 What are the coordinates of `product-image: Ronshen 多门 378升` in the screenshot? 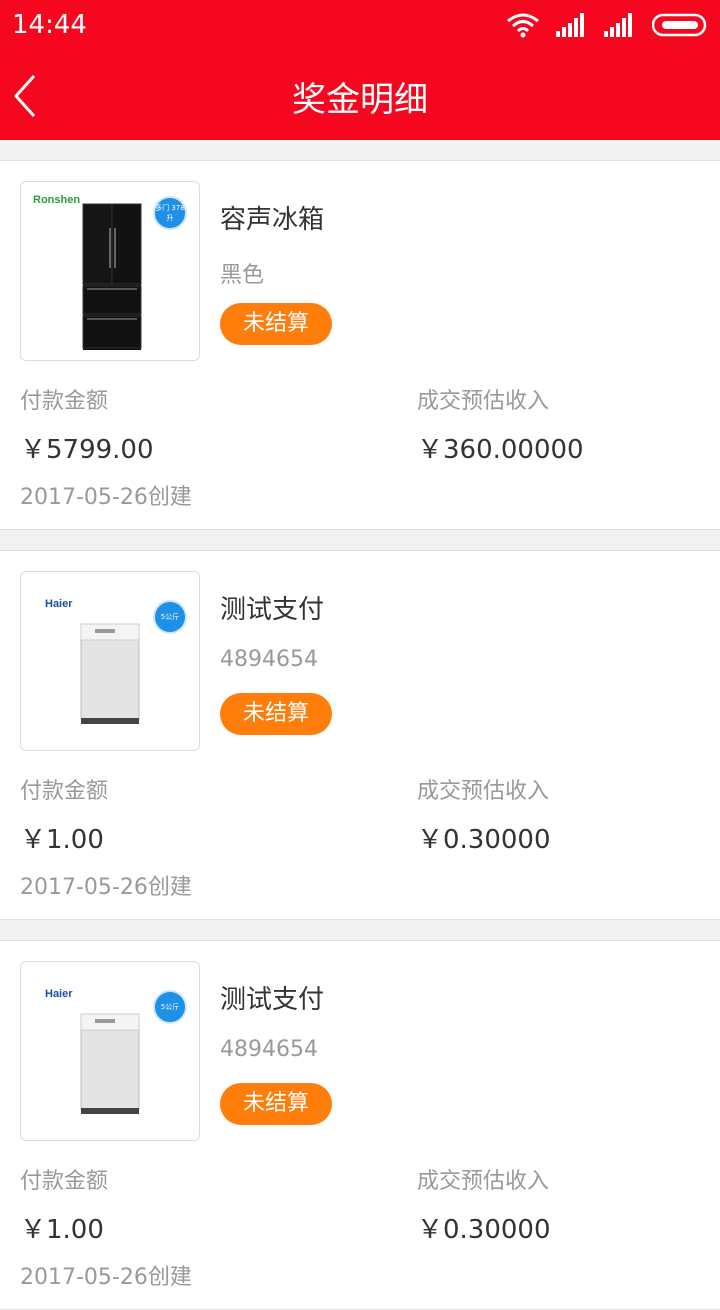 It's located at (110, 271).